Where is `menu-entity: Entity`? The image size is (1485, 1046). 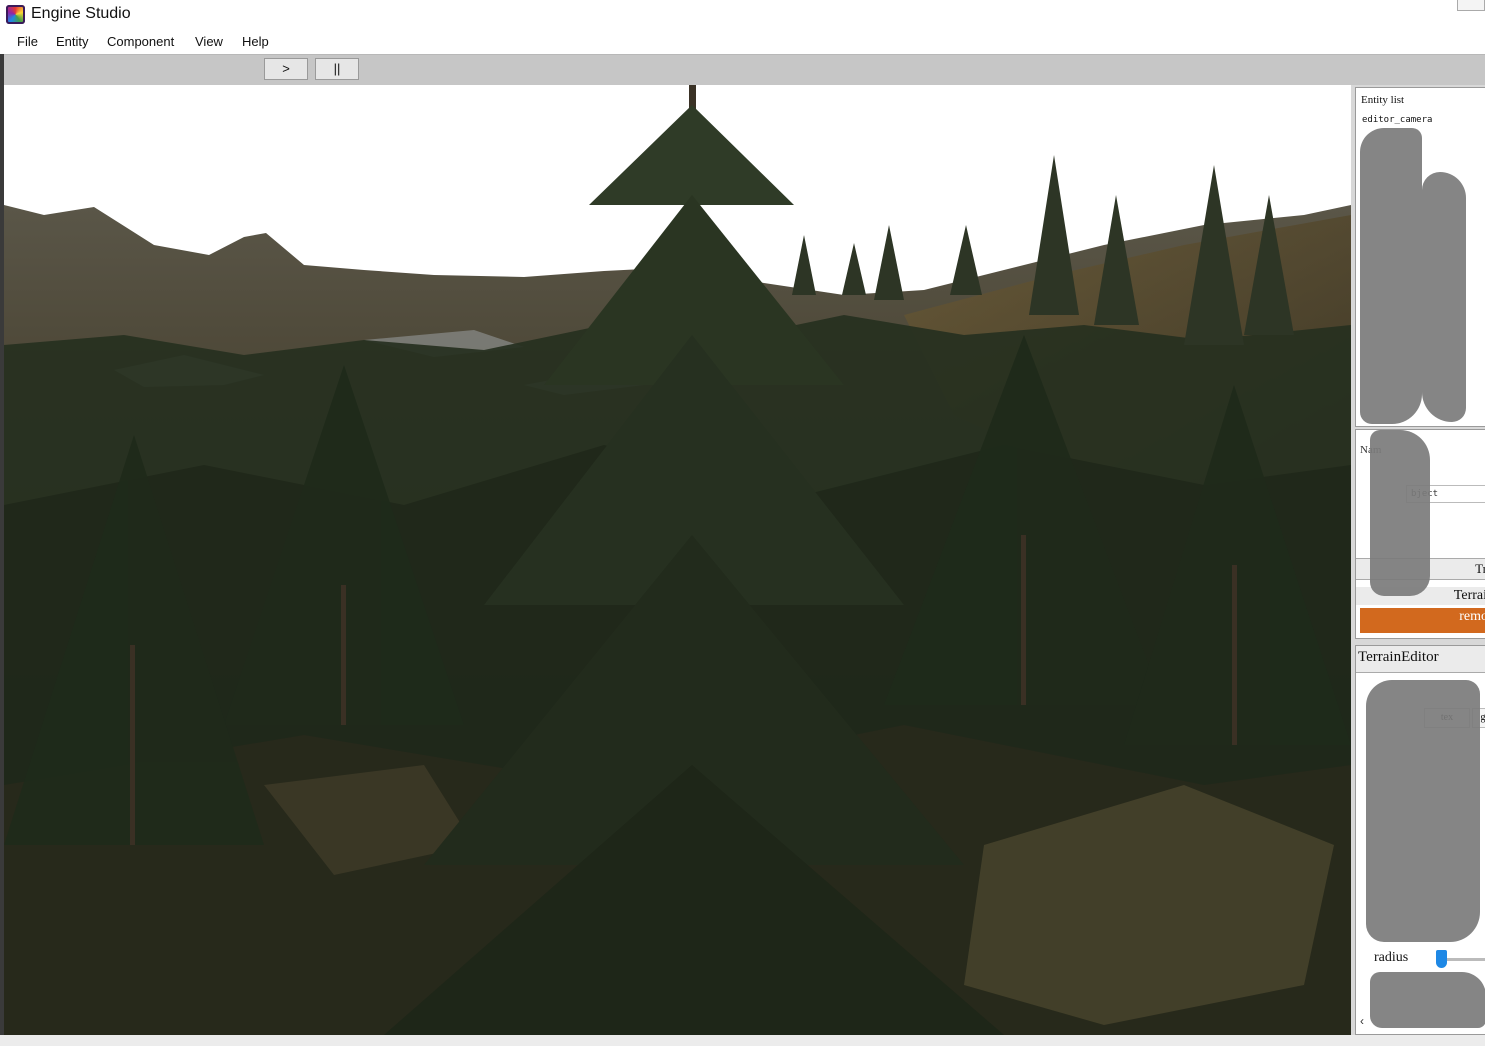
menu-entity: Entity is located at coordinates (72, 41).